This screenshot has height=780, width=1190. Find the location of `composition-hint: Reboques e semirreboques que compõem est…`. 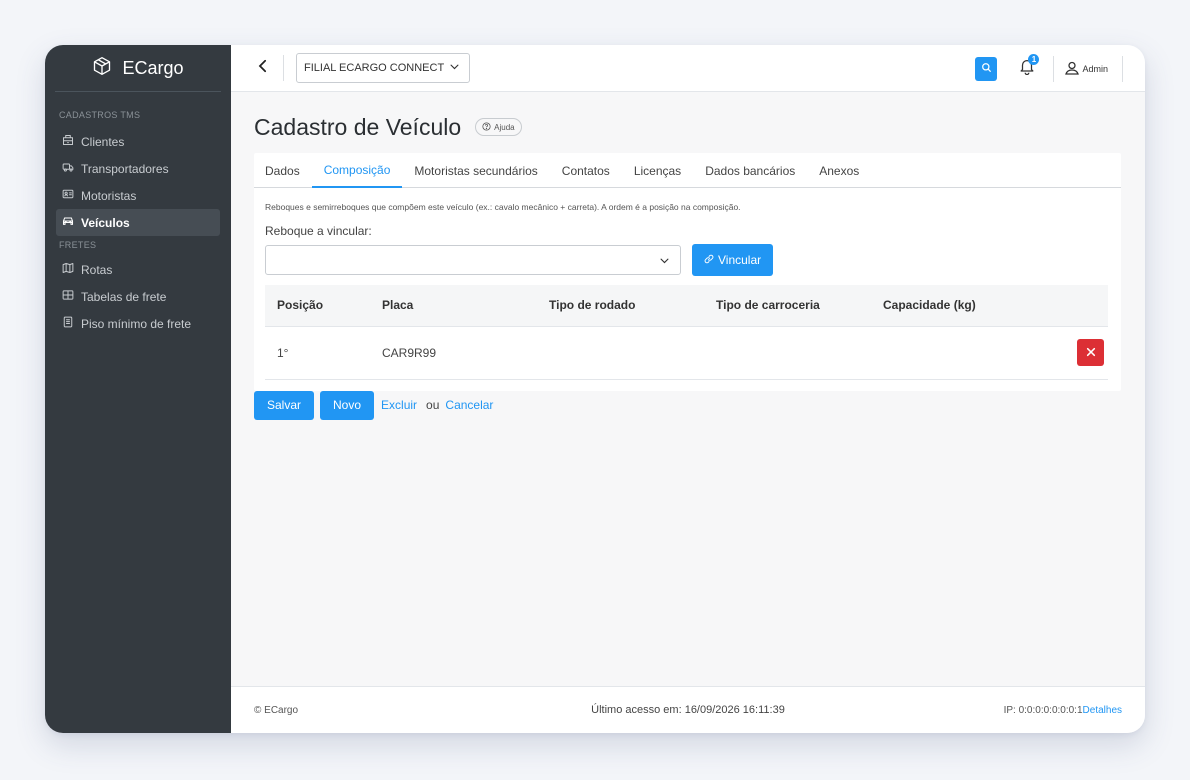

composition-hint: Reboques e semirreboques que compõem est… is located at coordinates (503, 207).